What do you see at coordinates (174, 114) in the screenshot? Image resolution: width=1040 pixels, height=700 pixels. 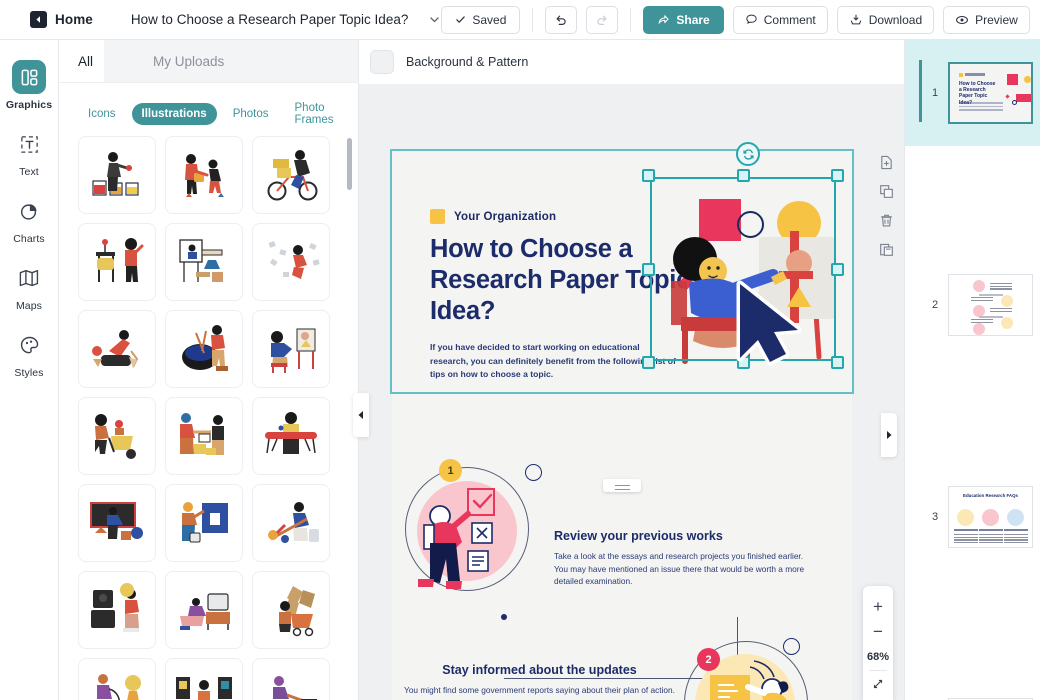 I see `filter-illustrations: Illustrations` at bounding box center [174, 114].